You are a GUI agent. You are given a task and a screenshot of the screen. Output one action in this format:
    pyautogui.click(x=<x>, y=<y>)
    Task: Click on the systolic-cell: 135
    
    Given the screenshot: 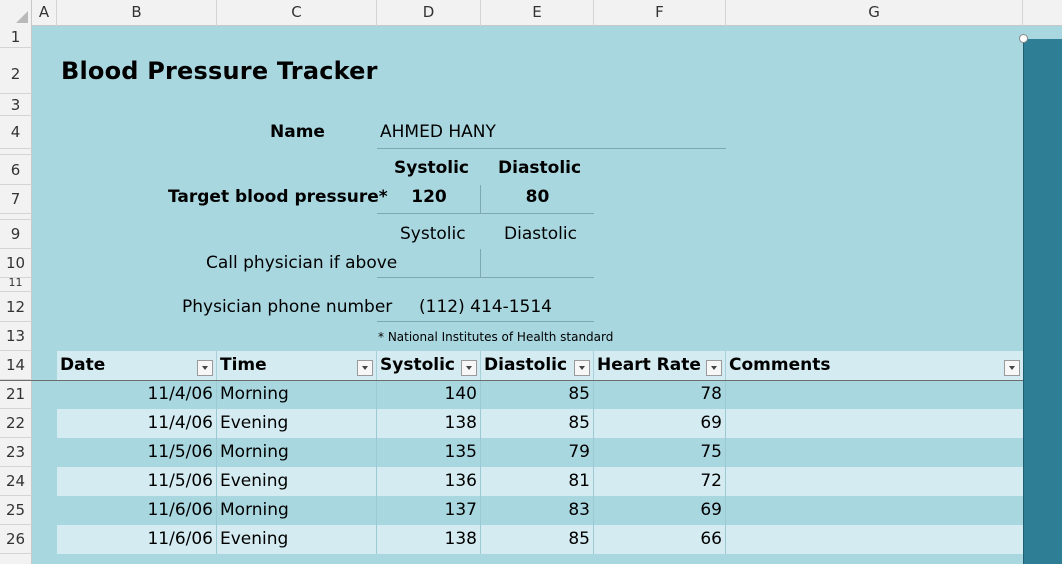 What is the action you would take?
    pyautogui.click(x=429, y=452)
    